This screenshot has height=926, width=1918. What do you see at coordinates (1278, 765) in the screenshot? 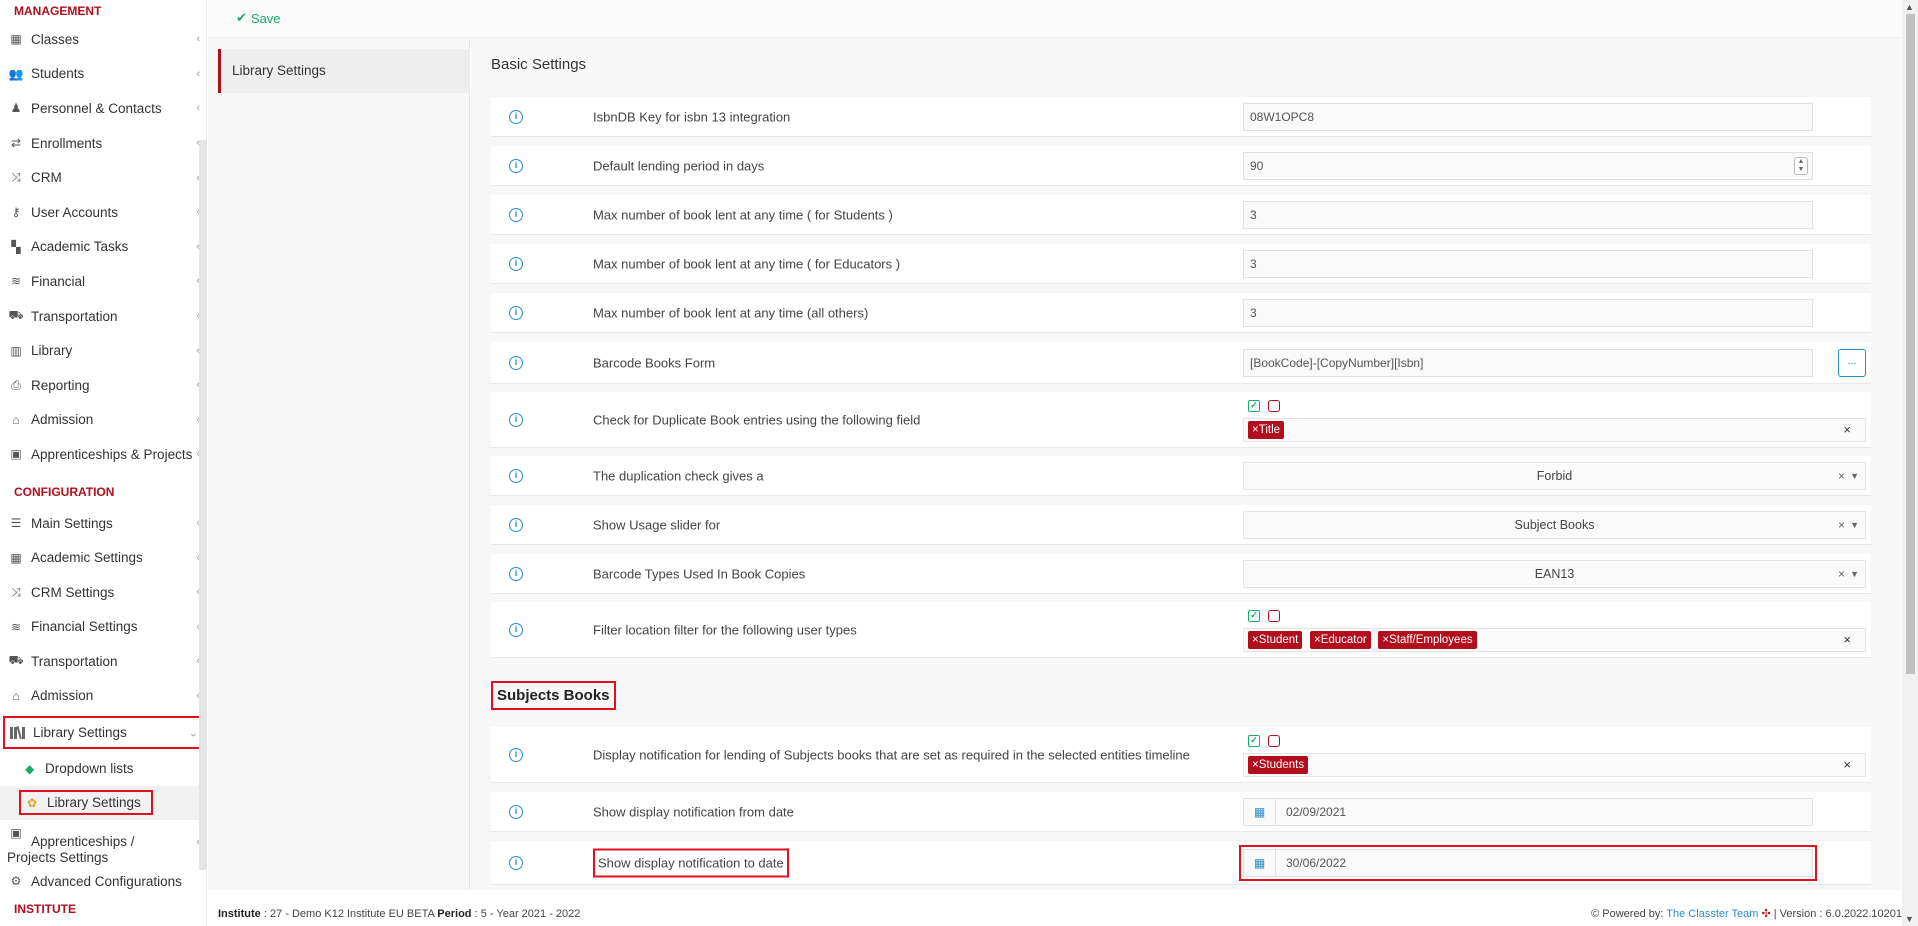
I see `tag-students: ×Students` at bounding box center [1278, 765].